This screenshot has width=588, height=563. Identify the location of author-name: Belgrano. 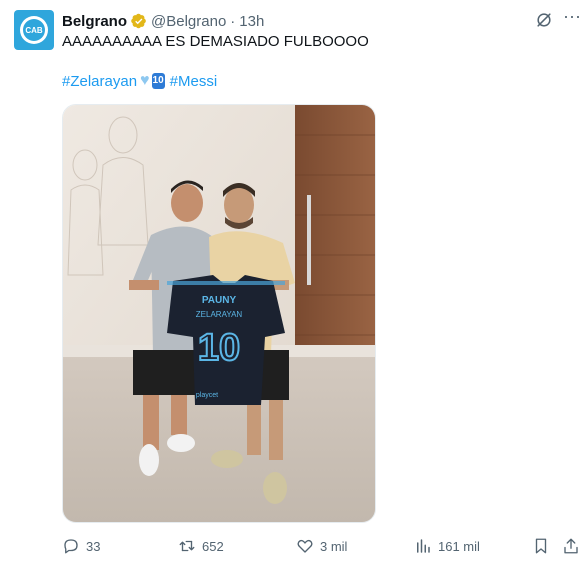
(94, 21).